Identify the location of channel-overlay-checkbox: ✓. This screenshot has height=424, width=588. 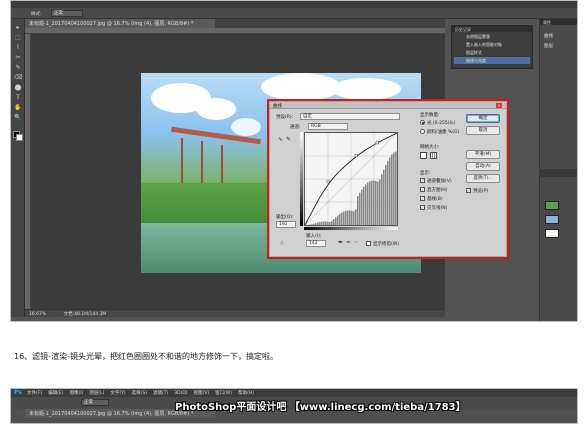
(422, 180).